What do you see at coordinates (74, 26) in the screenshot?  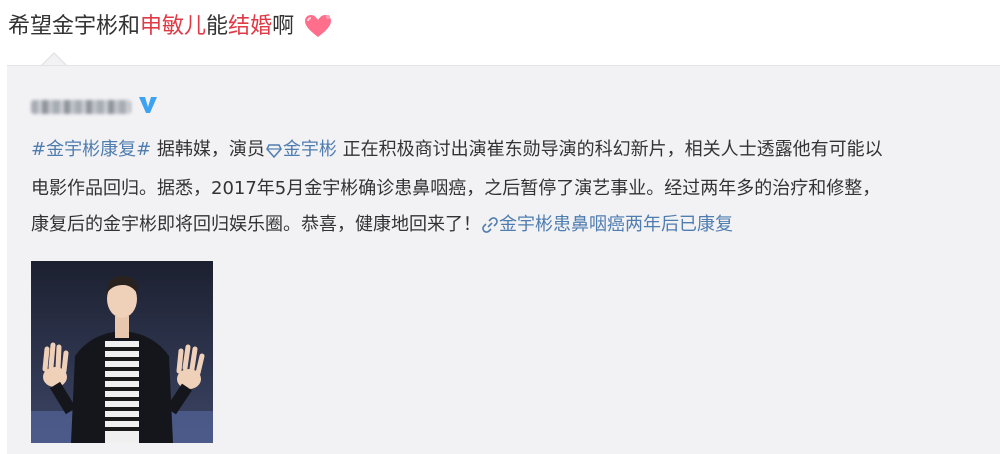 I see `title-text-1: 希望金宇彬和` at bounding box center [74, 26].